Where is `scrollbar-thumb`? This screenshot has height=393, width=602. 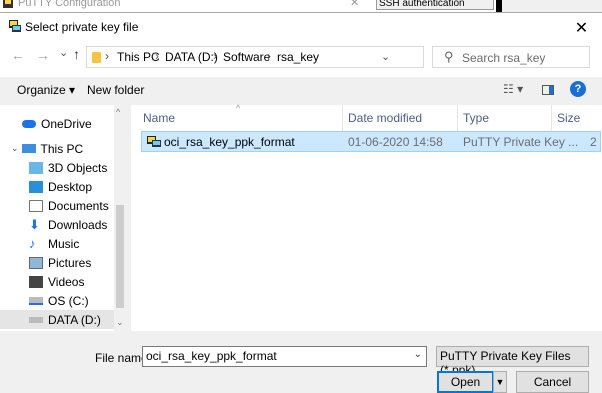
scrollbar-thumb is located at coordinates (120, 256).